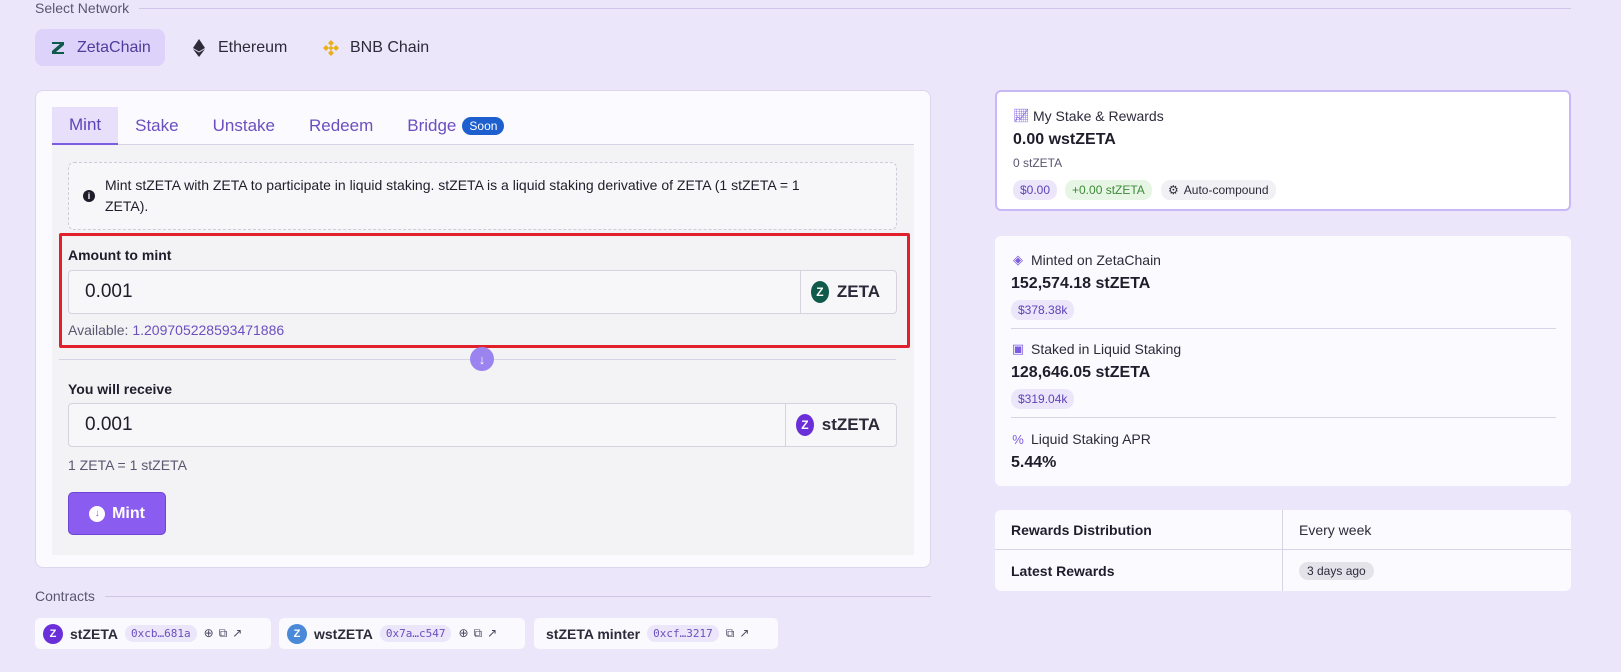 This screenshot has height=672, width=1621. What do you see at coordinates (1173, 190) in the screenshot?
I see `autocompound-icon: ⚙` at bounding box center [1173, 190].